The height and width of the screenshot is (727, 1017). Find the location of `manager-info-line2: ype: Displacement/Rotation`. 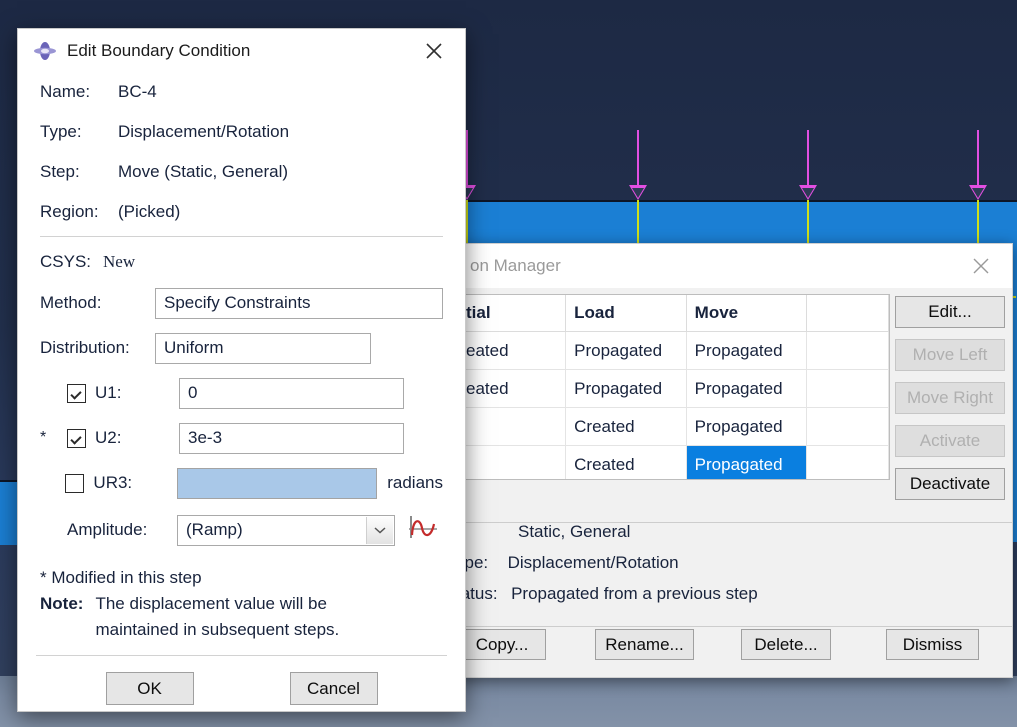

manager-info-line2: ype: Displacement/Rotation is located at coordinates (567, 563).